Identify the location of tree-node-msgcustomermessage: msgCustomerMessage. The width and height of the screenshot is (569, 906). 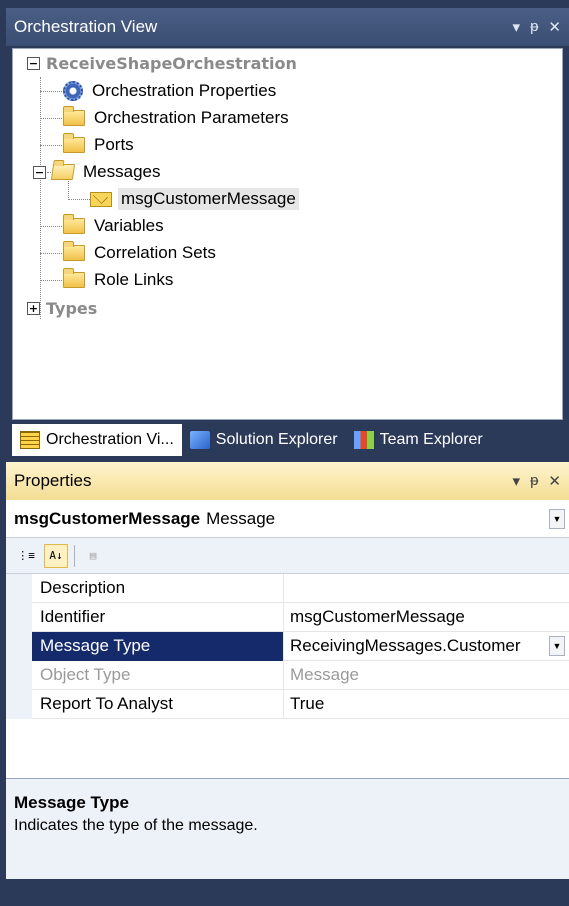
(194, 199).